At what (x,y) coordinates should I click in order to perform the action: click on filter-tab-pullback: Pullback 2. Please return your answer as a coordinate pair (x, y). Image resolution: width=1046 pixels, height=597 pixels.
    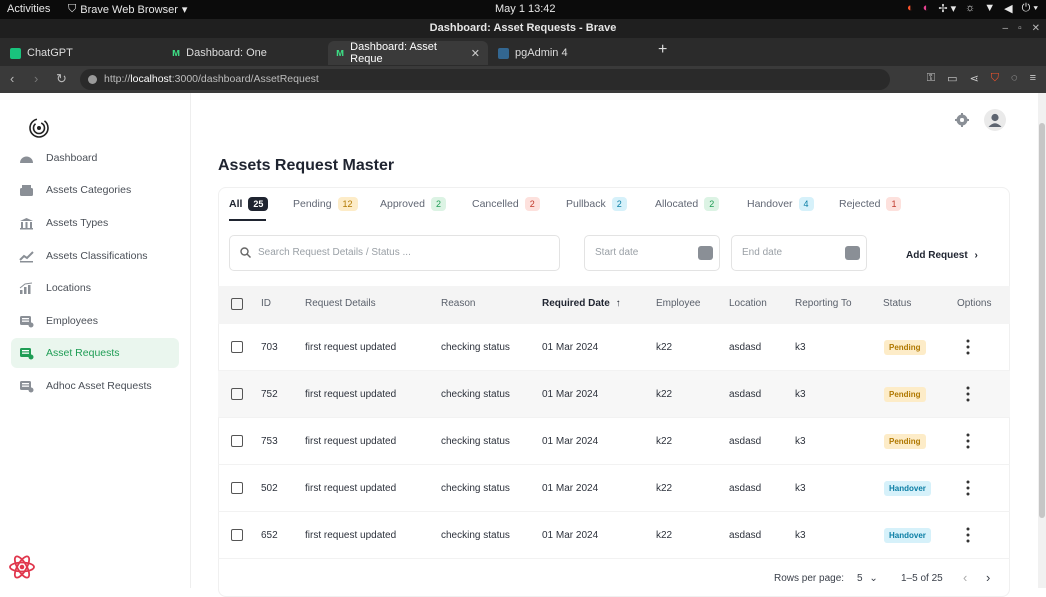
    Looking at the image, I should click on (596, 204).